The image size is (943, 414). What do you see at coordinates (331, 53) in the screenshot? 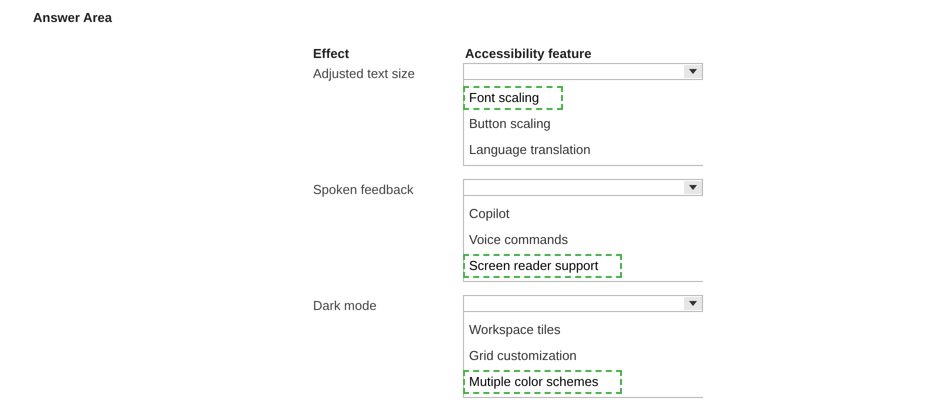
I see `column-header: Effect` at bounding box center [331, 53].